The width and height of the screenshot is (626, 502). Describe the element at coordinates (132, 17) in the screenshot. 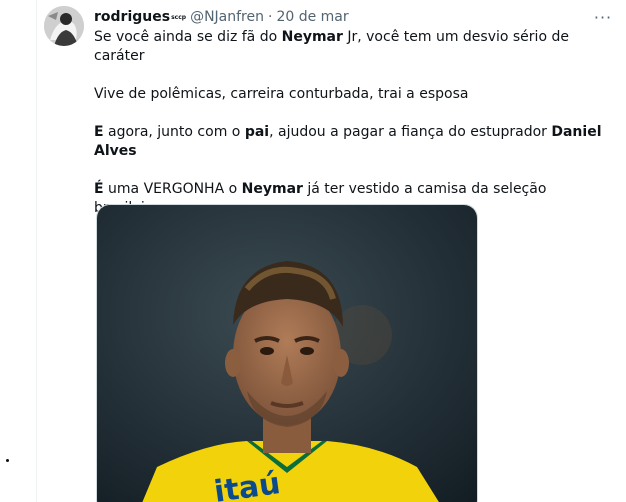

I see `author-display-name: rodrigues` at that location.